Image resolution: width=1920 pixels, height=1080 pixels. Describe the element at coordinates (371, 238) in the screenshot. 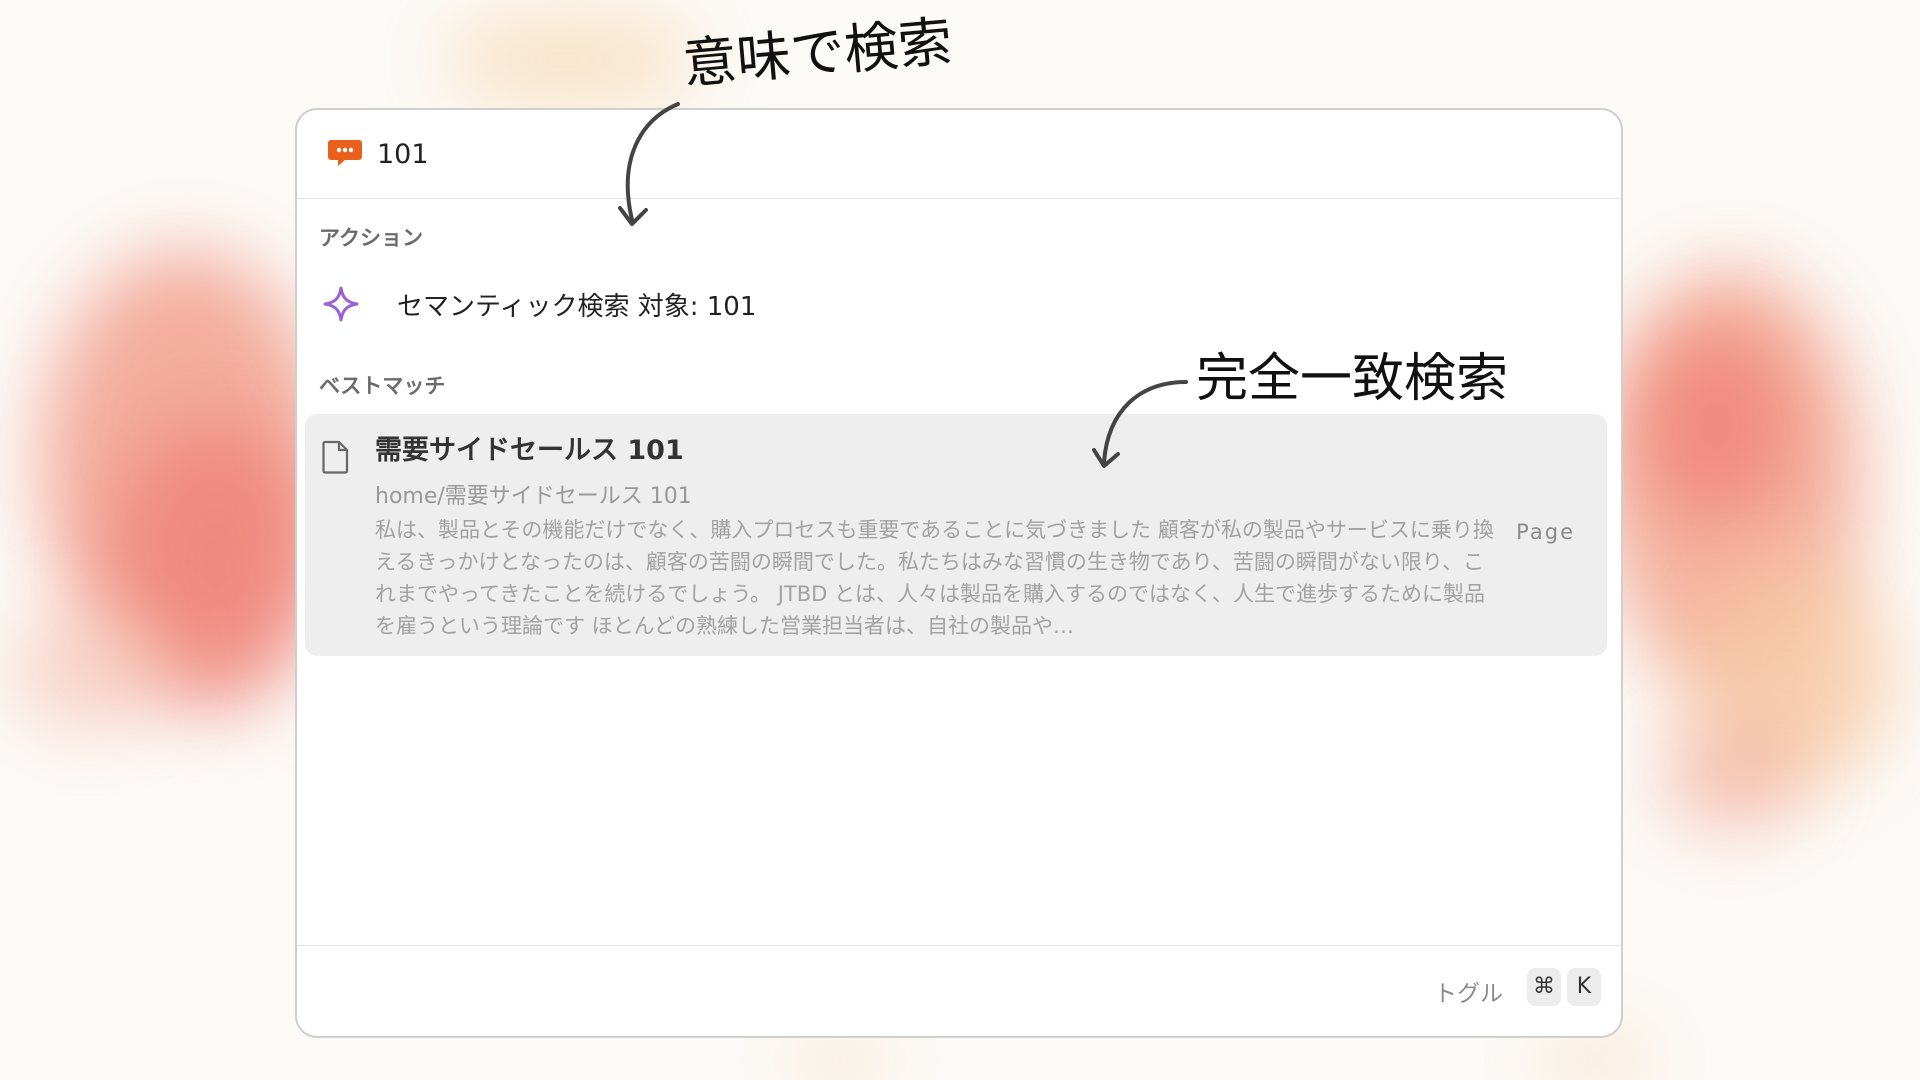

I see `section-label-actions: アクション` at that location.